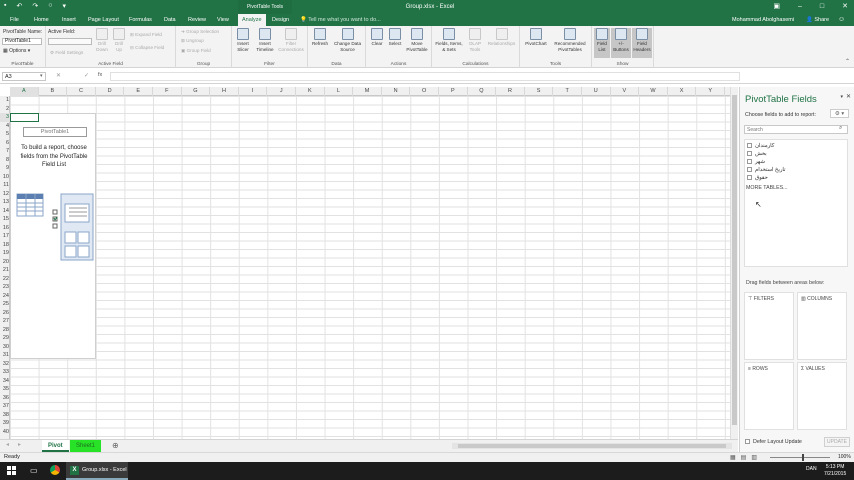 This screenshot has height=480, width=854. What do you see at coordinates (86, 75) in the screenshot?
I see `enter-icon: ✓` at bounding box center [86, 75].